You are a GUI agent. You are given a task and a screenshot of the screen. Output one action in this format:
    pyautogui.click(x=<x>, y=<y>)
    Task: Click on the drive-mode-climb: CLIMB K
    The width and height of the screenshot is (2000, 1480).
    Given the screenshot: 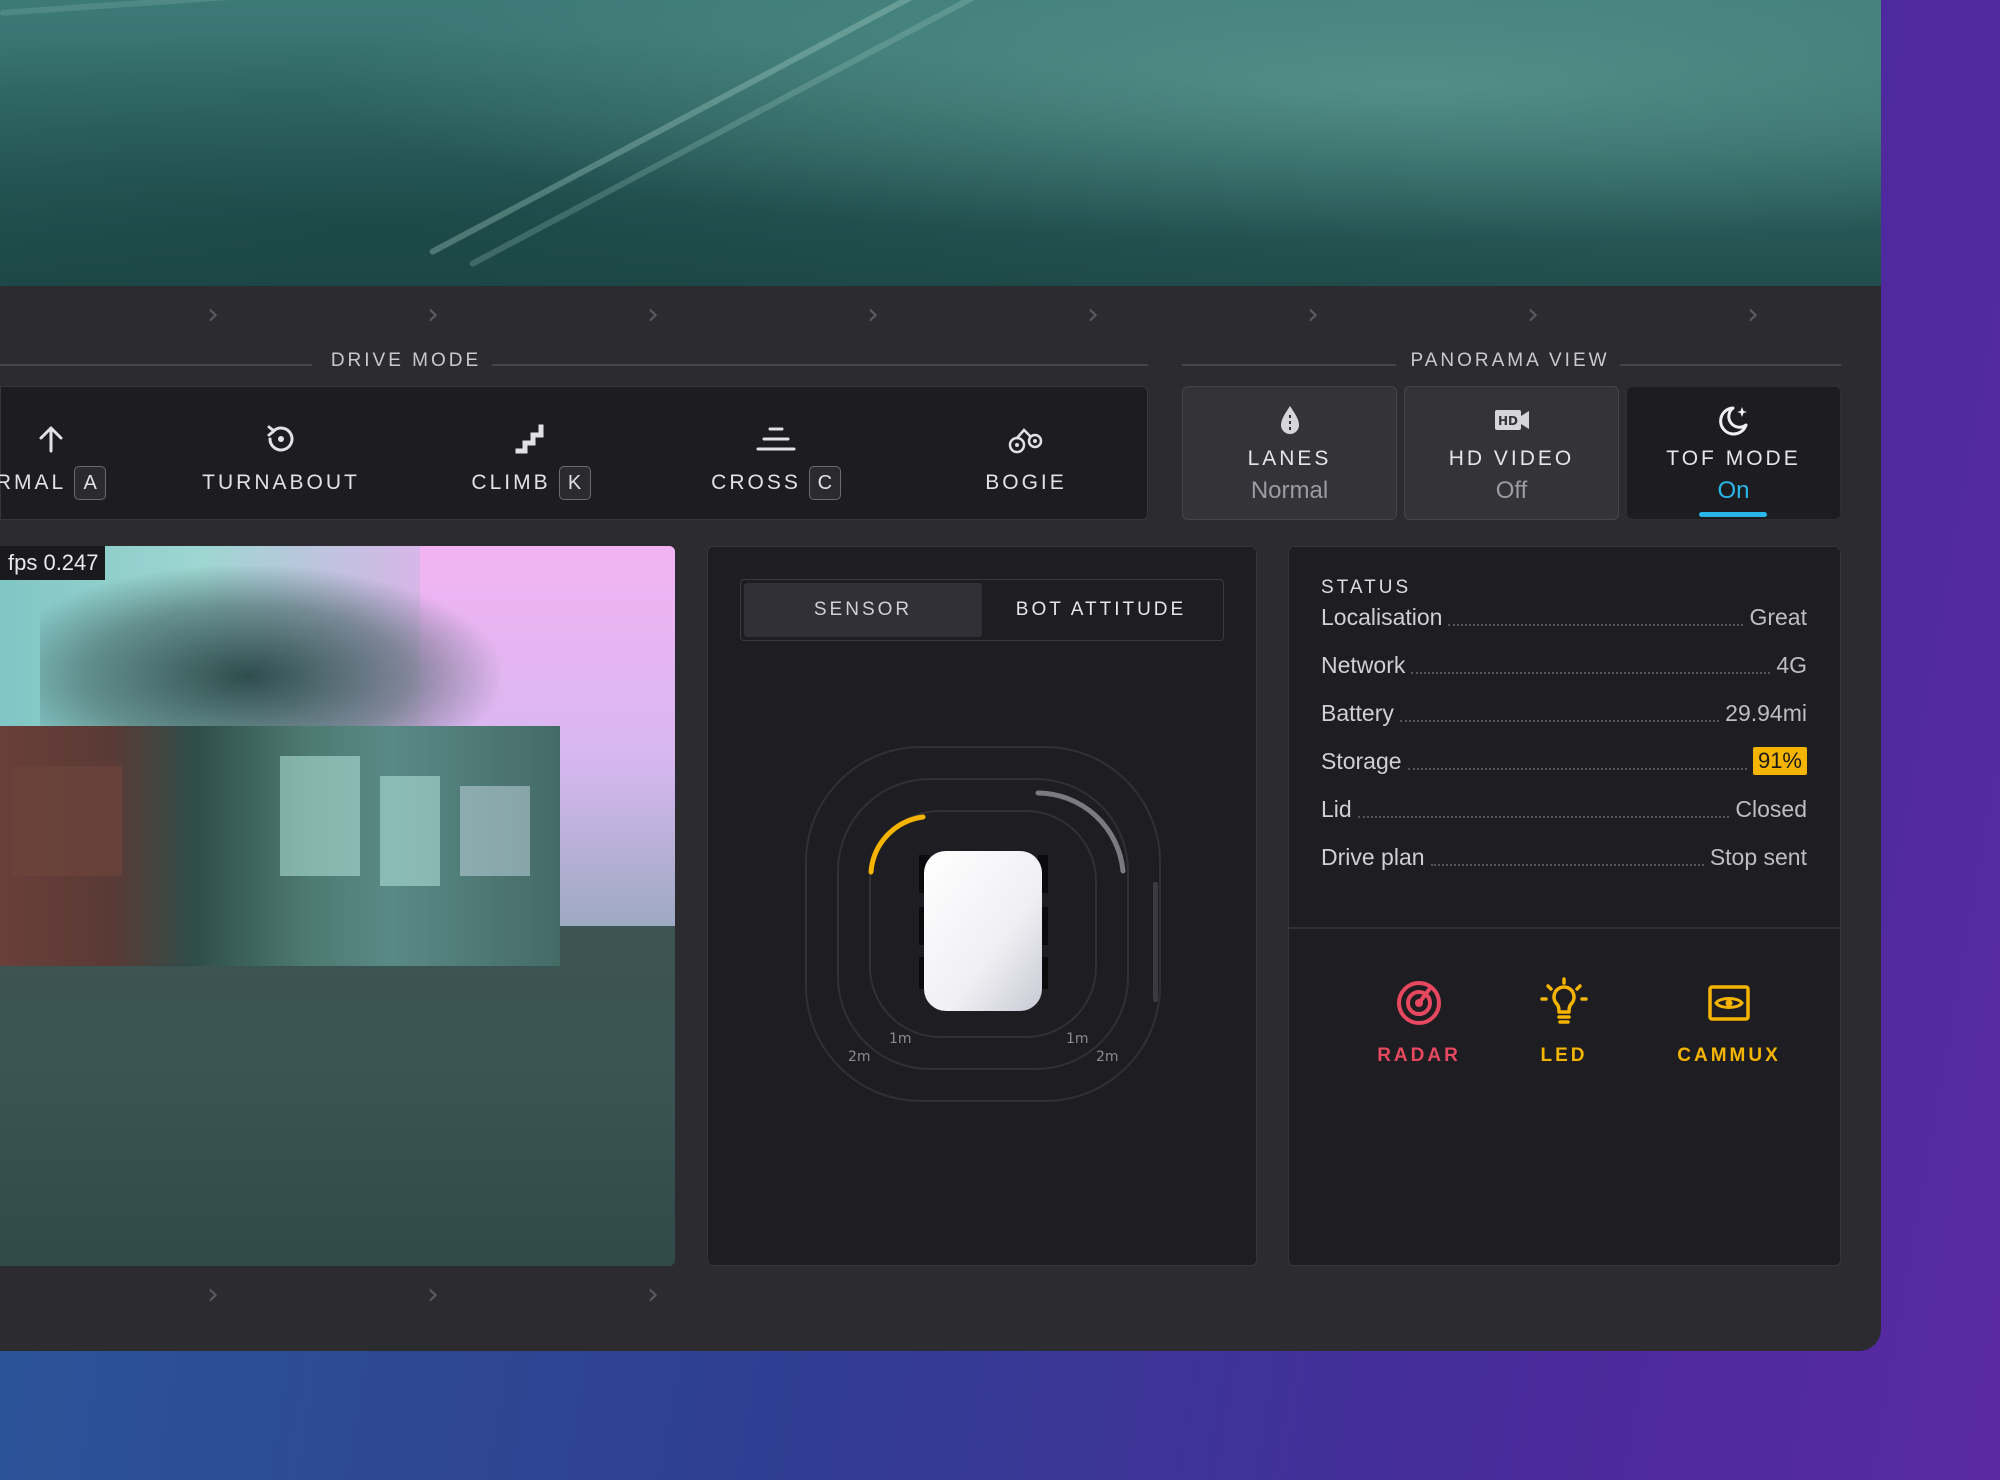 What is the action you would take?
    pyautogui.click(x=531, y=453)
    